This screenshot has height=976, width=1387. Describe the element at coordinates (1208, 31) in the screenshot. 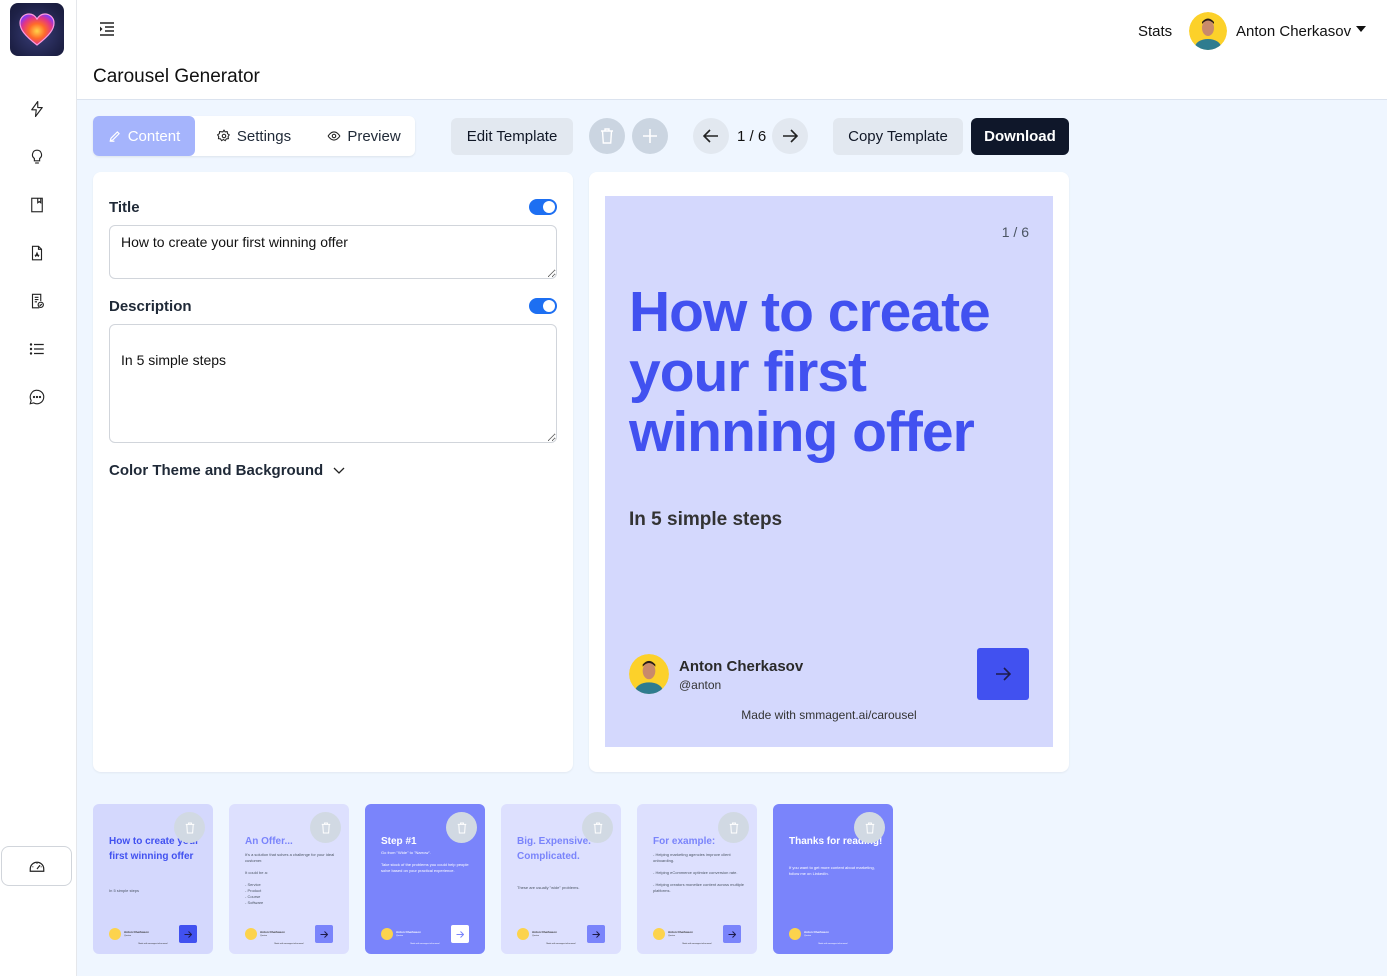

I see `user-avatar` at that location.